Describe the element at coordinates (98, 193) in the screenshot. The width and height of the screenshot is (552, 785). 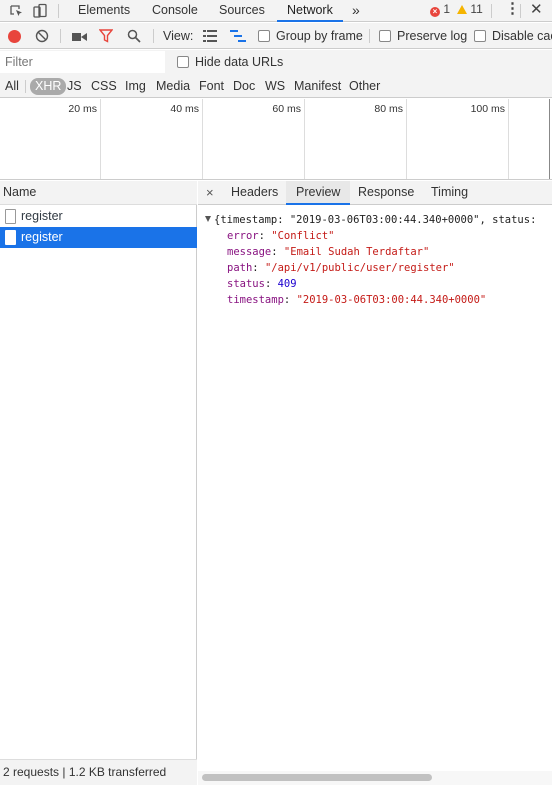
I see `name-column-header: Name` at that location.